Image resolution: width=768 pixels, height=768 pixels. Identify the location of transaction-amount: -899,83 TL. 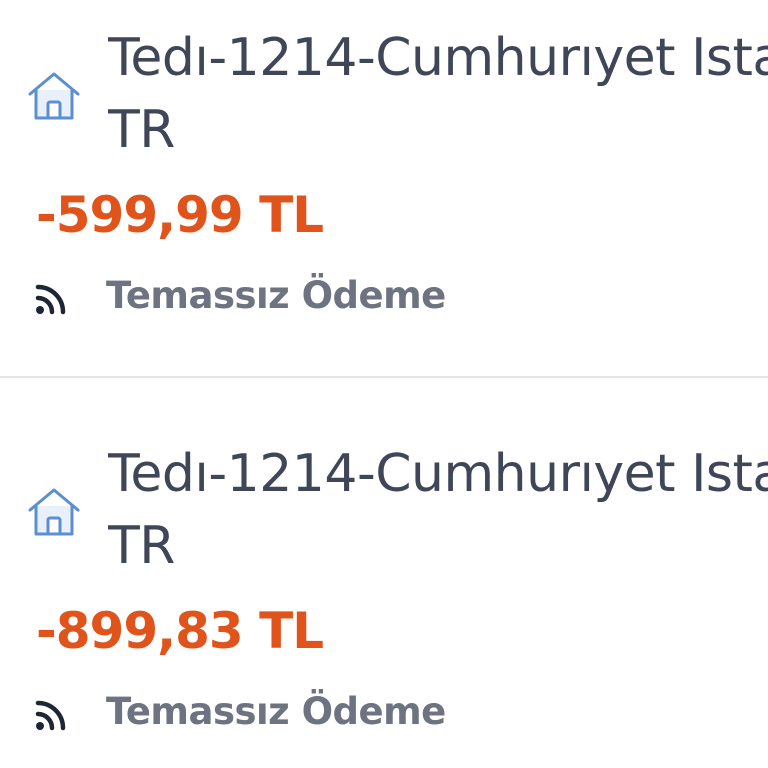
(180, 631).